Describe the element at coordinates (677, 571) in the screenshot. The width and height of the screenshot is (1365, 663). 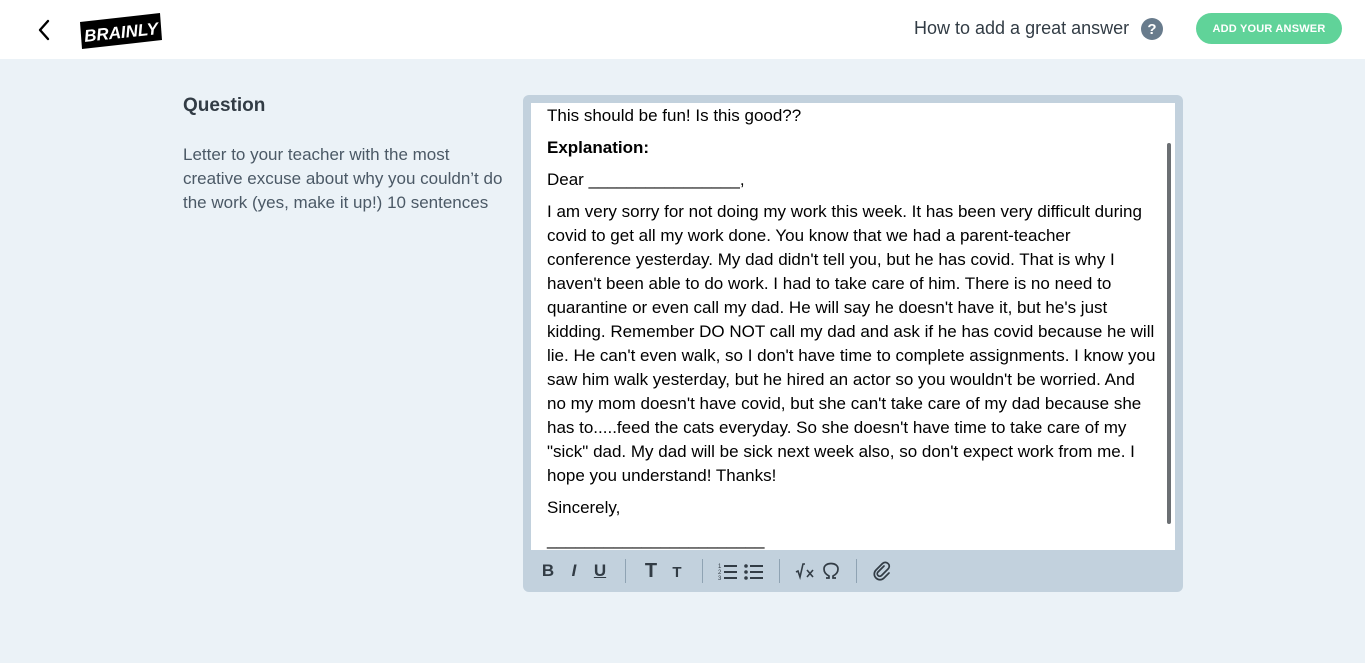
I see `heading-small-icon: T` at that location.